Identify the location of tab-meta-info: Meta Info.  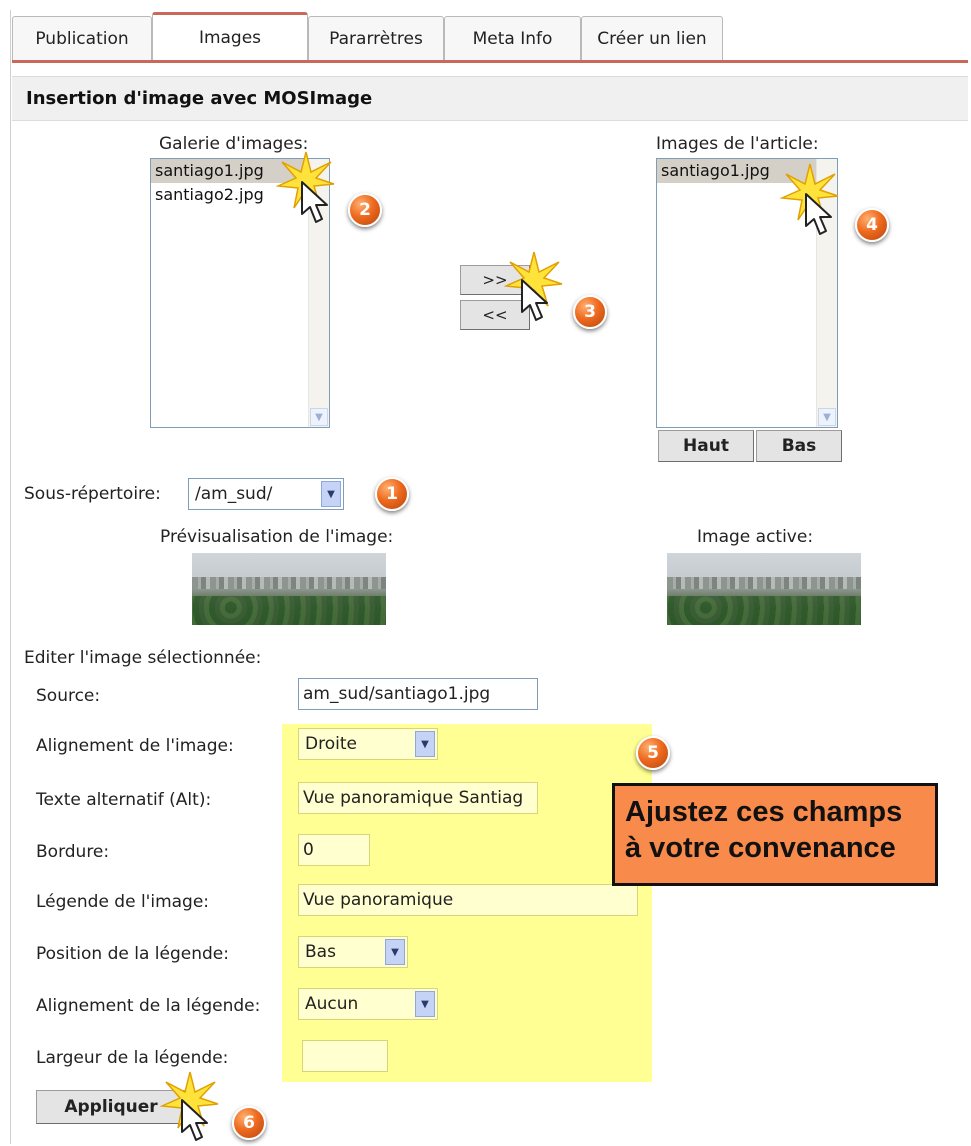
(512, 38).